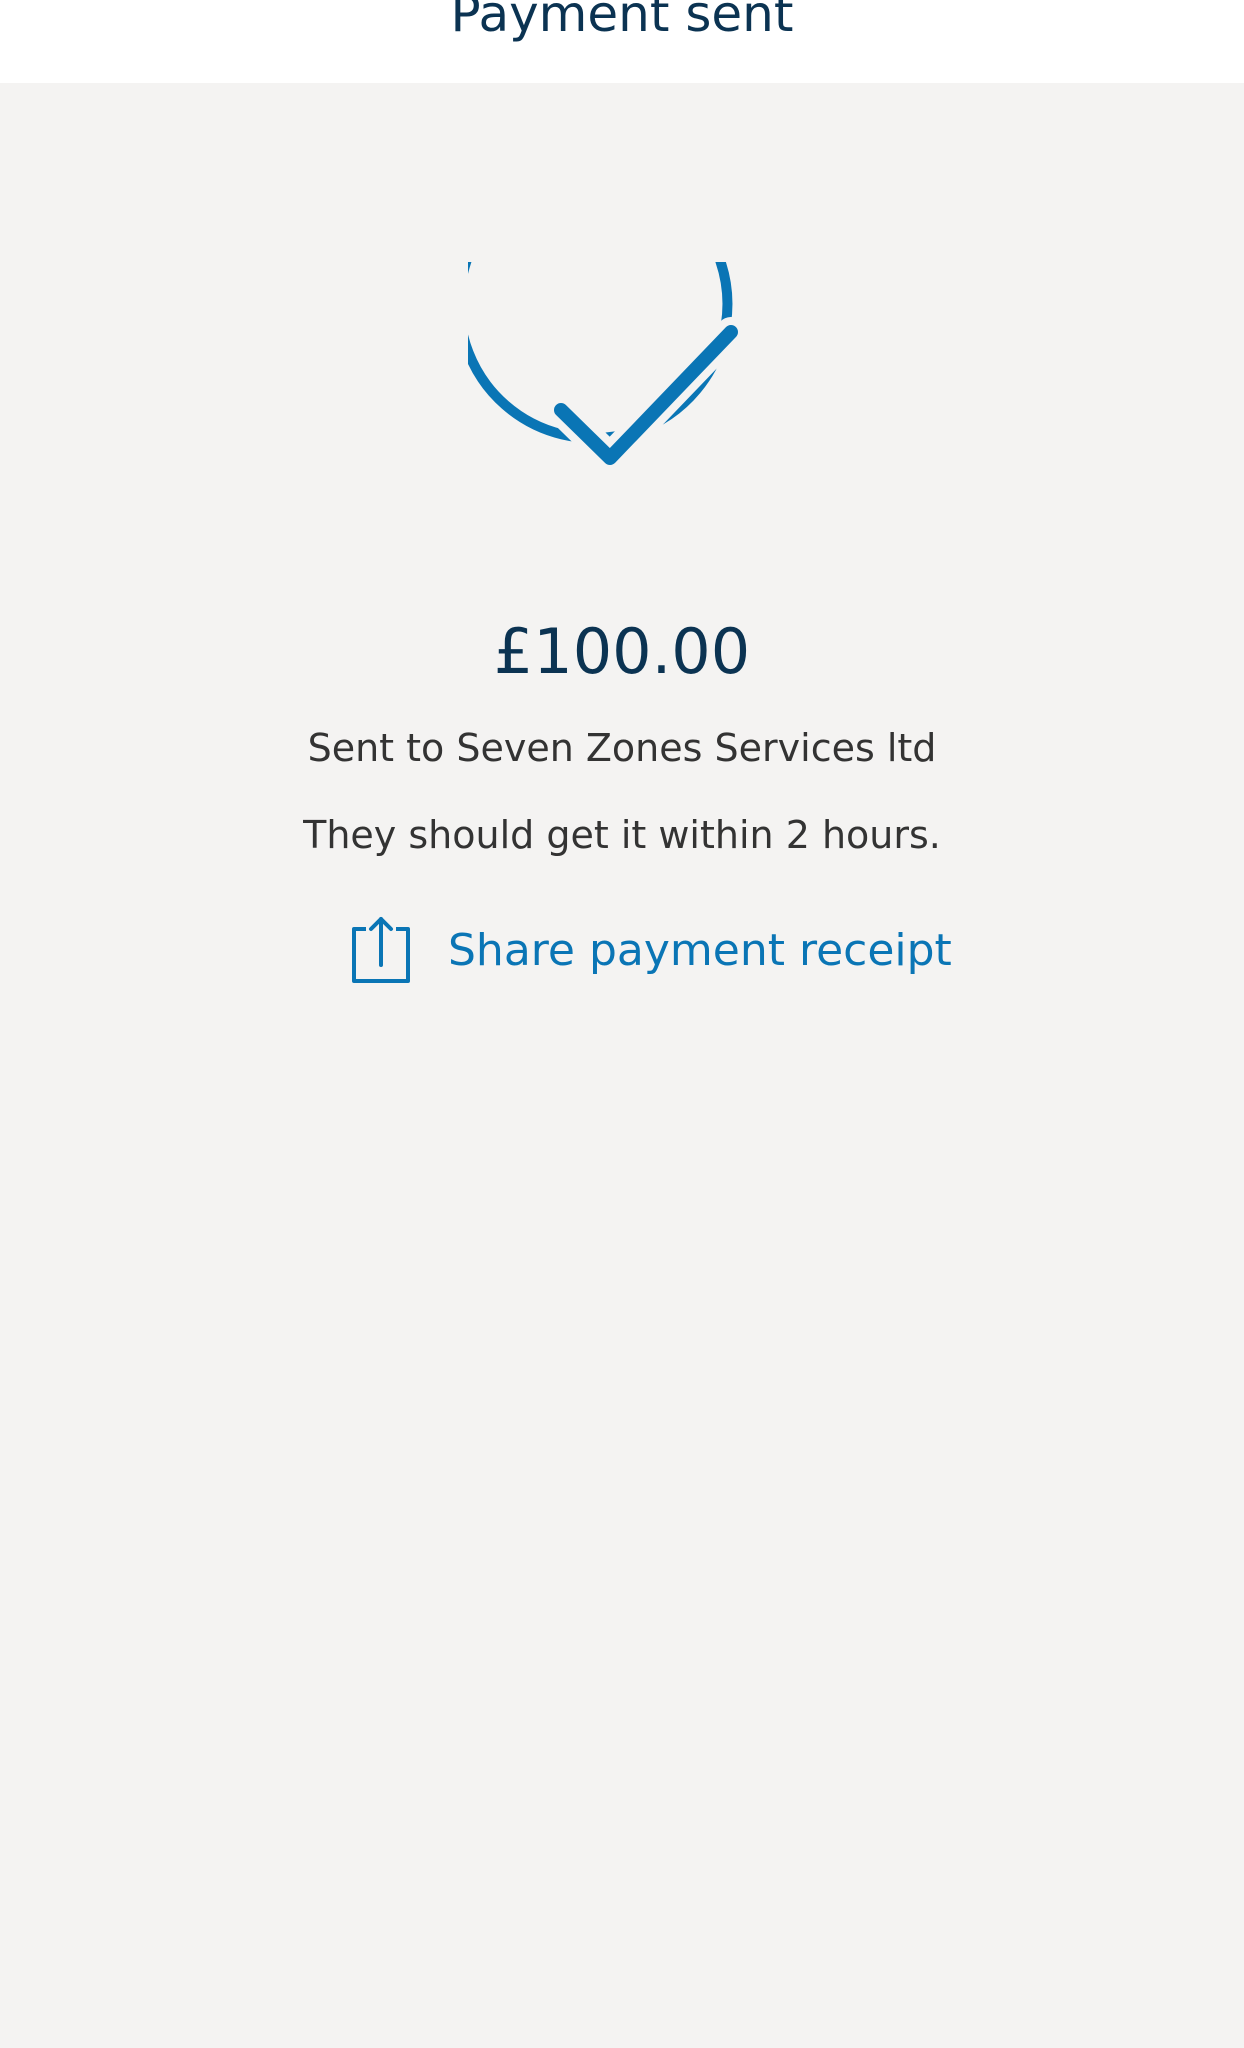  I want to click on share-receipt-label: Share payment receipt, so click(700, 950).